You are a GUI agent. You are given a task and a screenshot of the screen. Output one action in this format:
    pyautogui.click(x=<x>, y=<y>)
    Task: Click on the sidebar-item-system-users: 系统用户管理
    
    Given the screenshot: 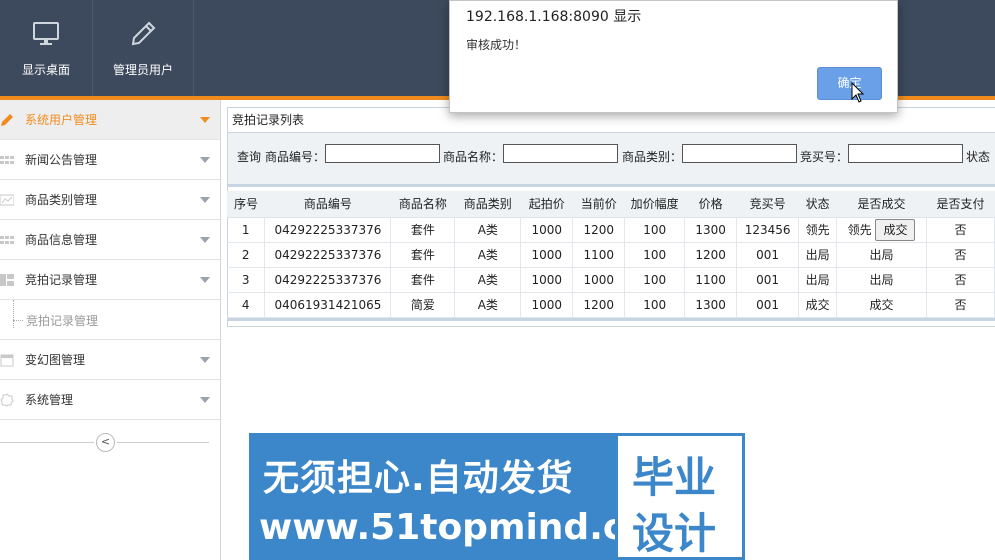 What is the action you would take?
    pyautogui.click(x=110, y=120)
    